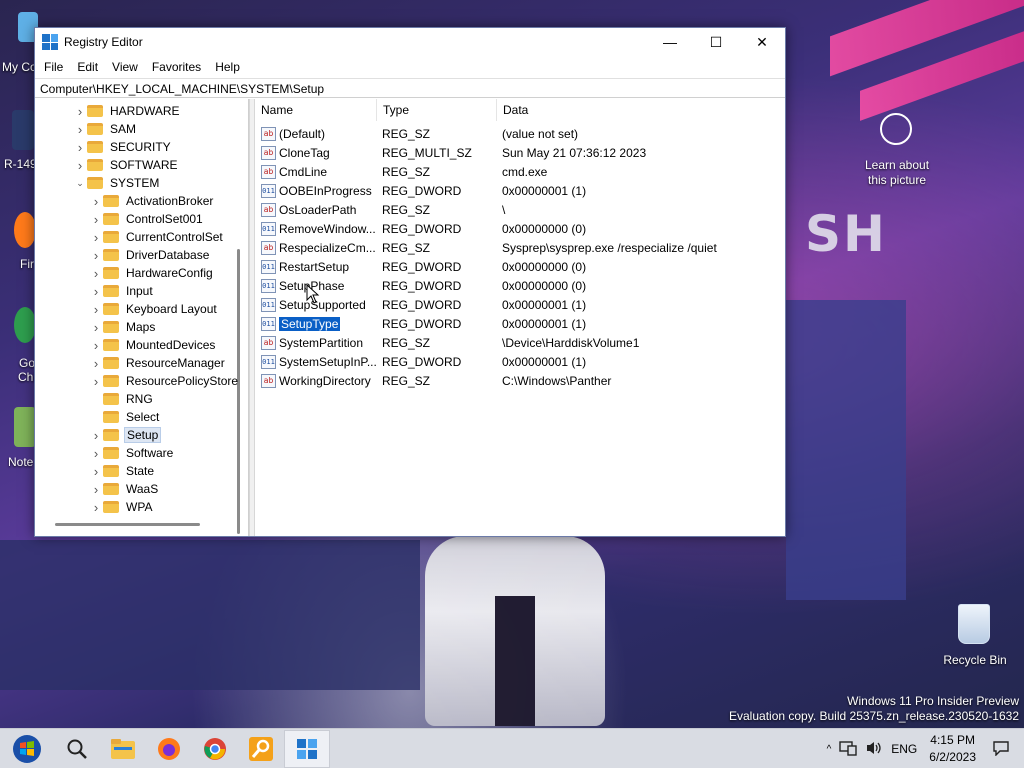 The image size is (1024, 768). What do you see at coordinates (410, 88) in the screenshot?
I see `address-bar: Computer\HKEY_LOCAL_MACHINE\SYSTEM\Setup` at bounding box center [410, 88].